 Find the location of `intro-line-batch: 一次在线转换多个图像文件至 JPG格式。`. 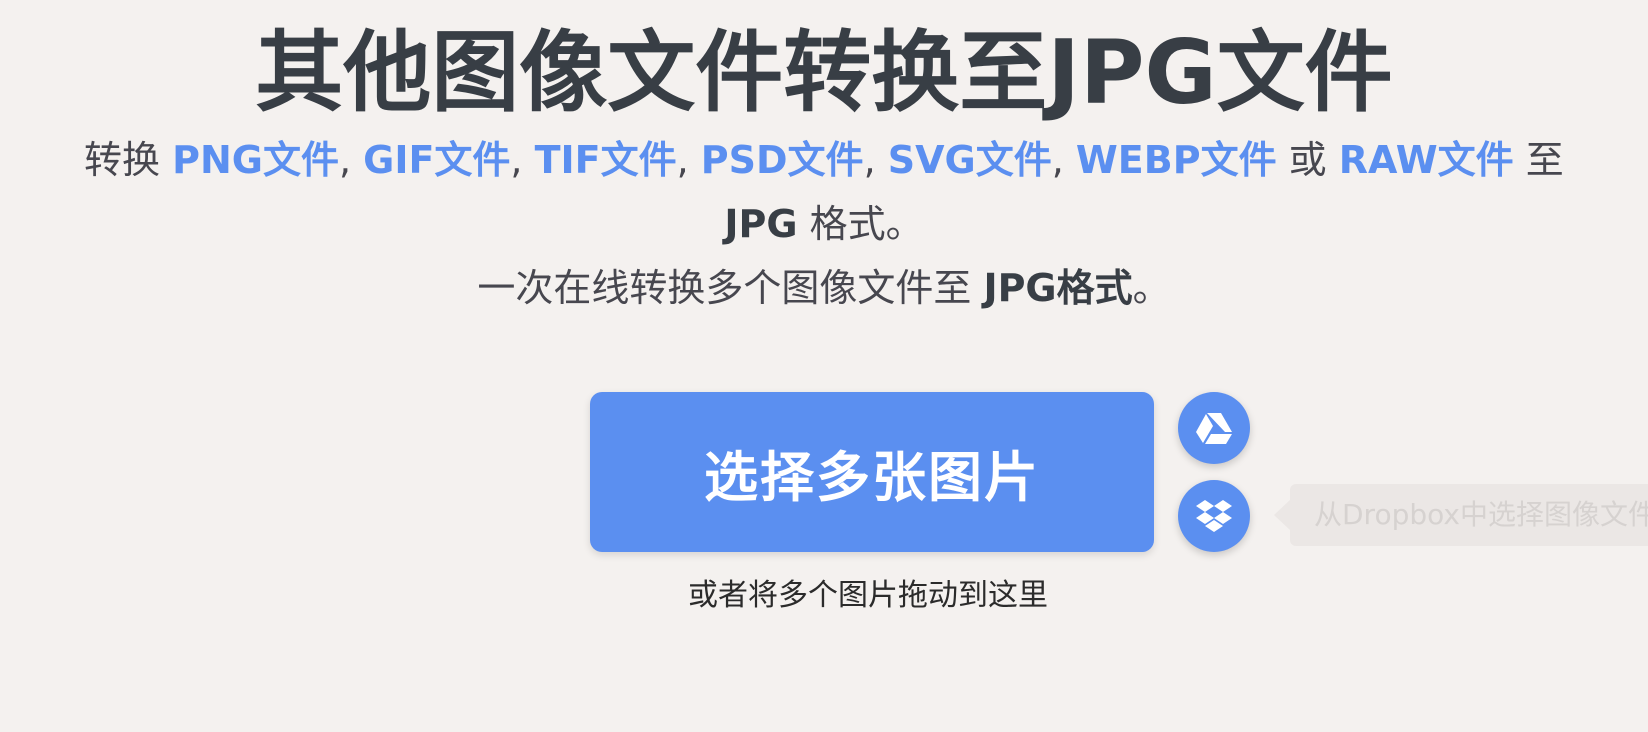

intro-line-batch: 一次在线转换多个图像文件至 JPG格式。 is located at coordinates (824, 288).